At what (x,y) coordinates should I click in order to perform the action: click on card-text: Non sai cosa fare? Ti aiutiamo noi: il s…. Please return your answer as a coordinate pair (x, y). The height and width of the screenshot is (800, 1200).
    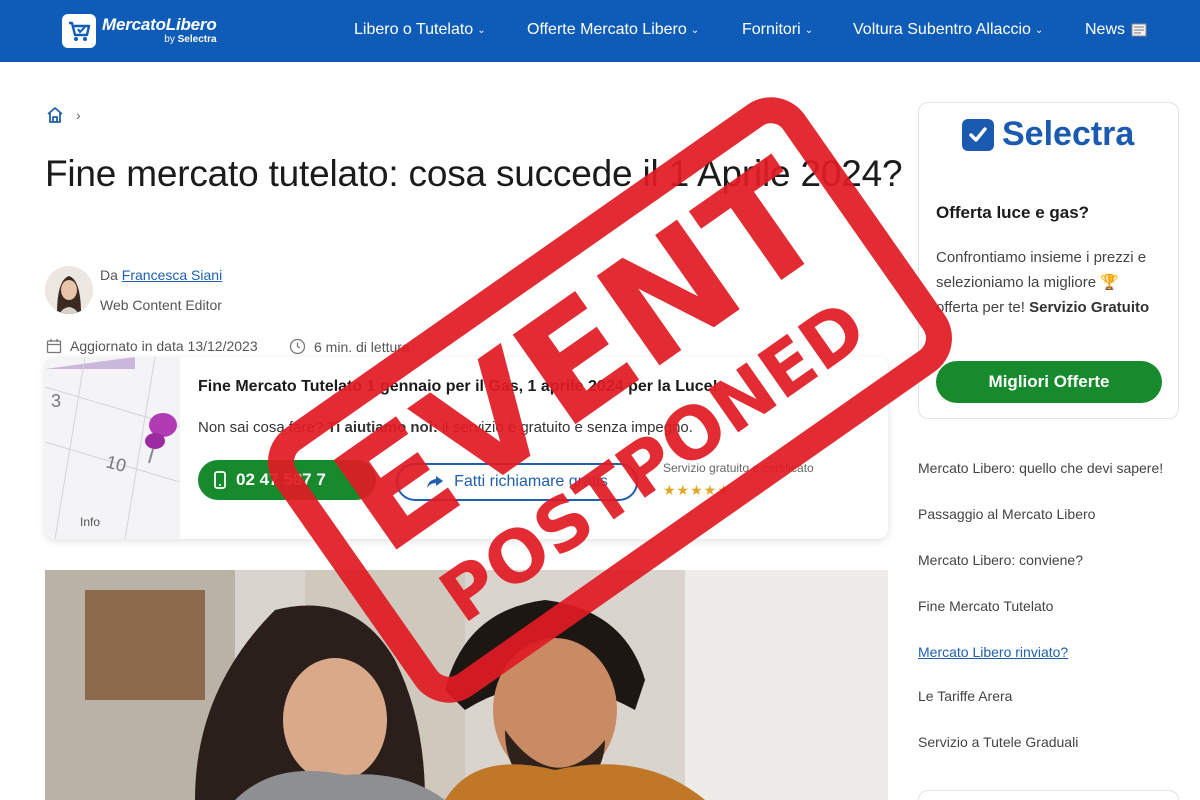
    Looking at the image, I should click on (445, 427).